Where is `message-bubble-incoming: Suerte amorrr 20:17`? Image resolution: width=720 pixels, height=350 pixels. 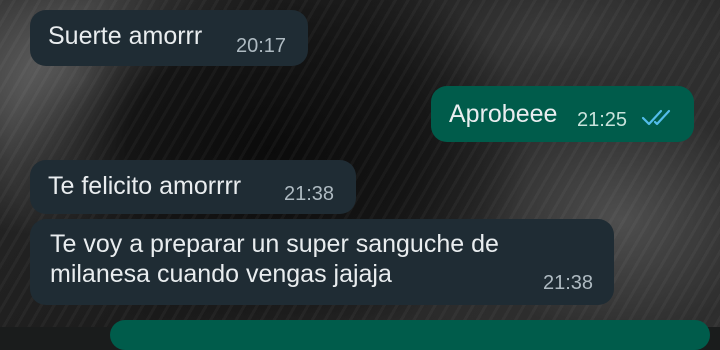
message-bubble-incoming: Suerte amorrr 20:17 is located at coordinates (169, 38).